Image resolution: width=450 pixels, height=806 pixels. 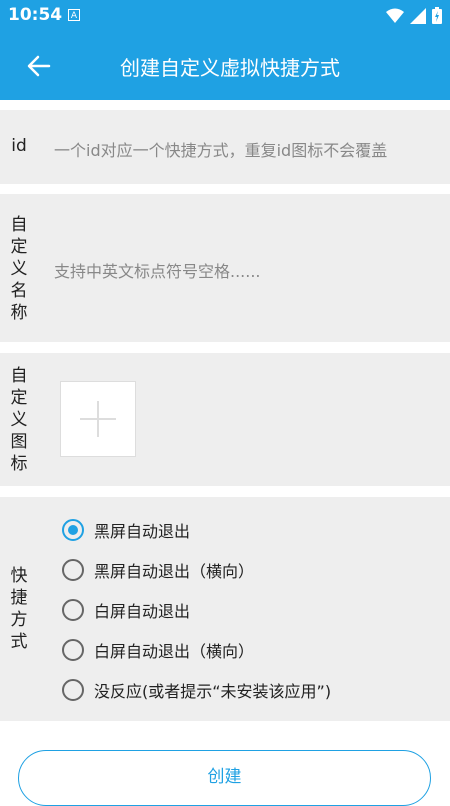 I want to click on radio-label: 白屏自动退出（横向）, so click(x=174, y=651).